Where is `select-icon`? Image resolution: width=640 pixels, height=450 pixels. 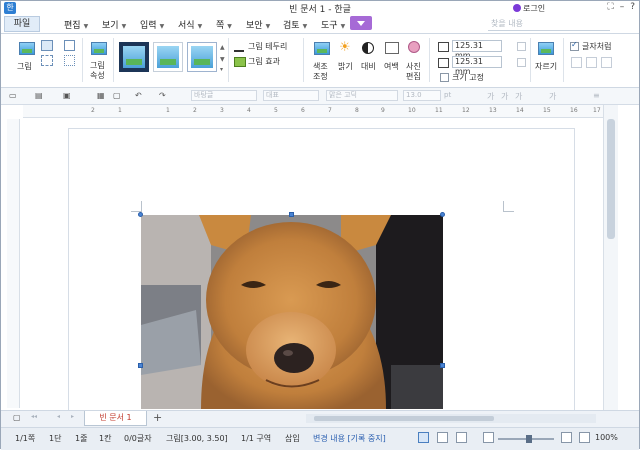
select-icon is located at coordinates (47, 60).